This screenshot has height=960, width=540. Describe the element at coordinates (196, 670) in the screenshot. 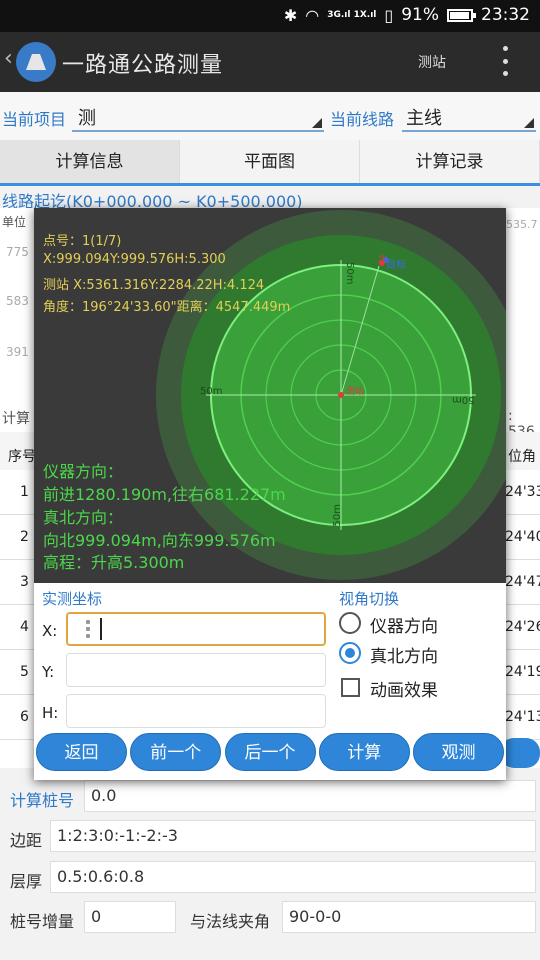

I see `y-input` at that location.